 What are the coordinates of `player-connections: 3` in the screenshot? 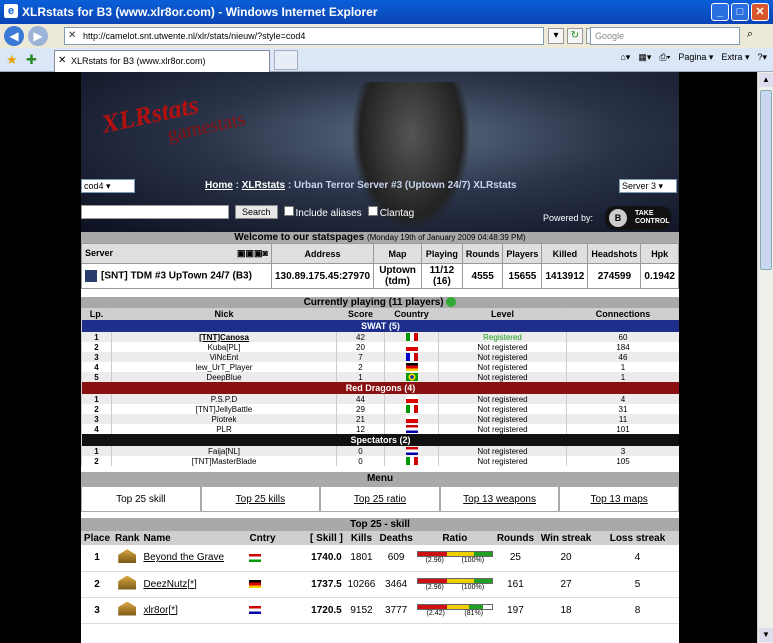 It's located at (622, 451).